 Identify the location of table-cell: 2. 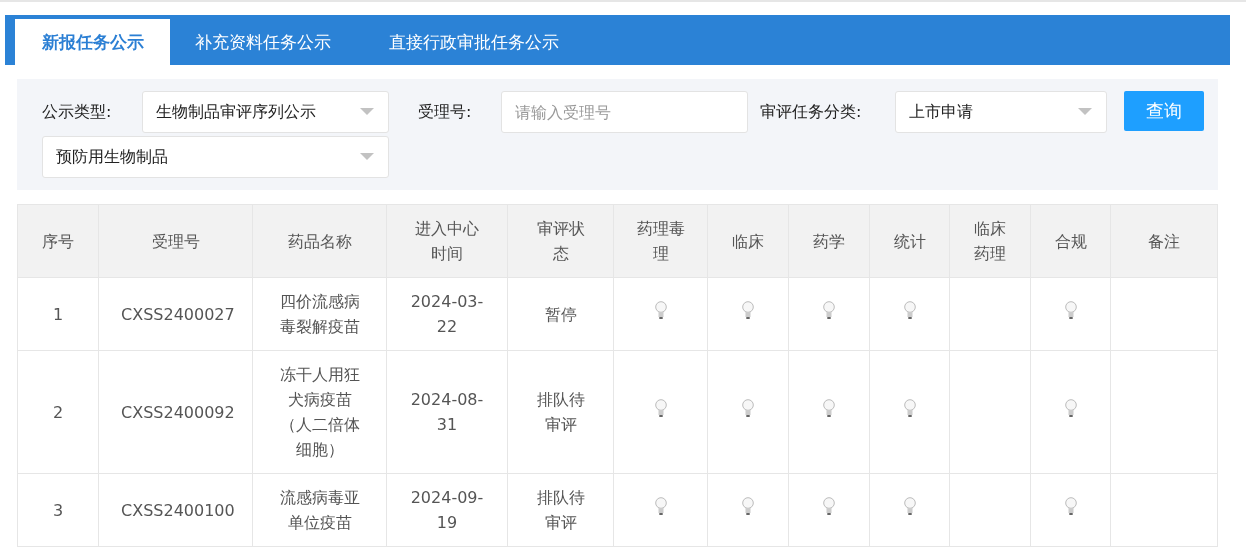
(58, 412).